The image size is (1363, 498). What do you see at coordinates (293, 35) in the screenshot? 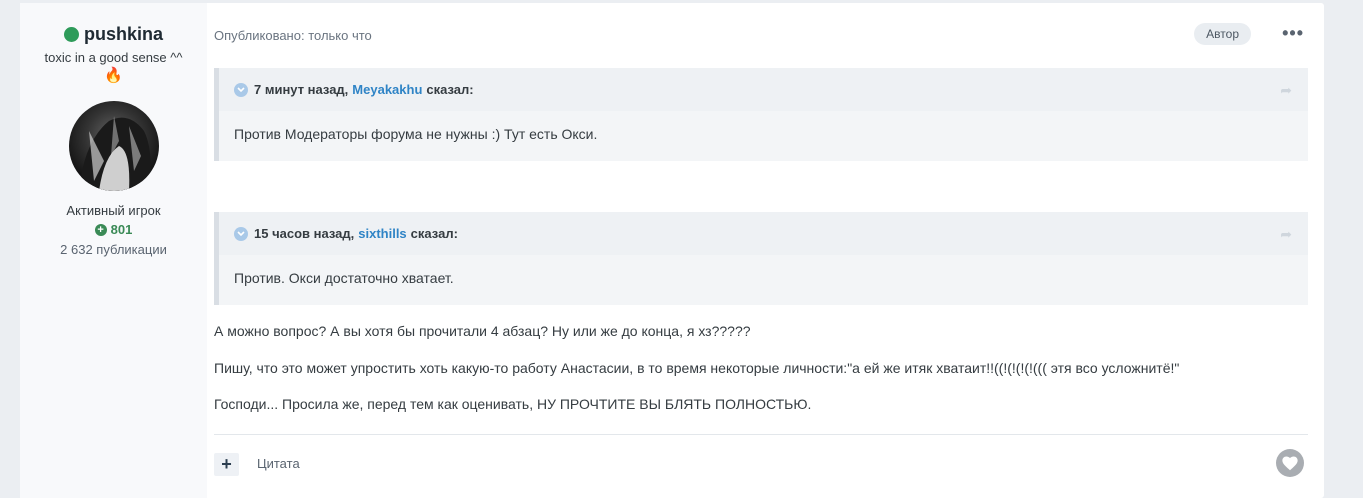
I see `post-meta: Опубликовано: только что` at bounding box center [293, 35].